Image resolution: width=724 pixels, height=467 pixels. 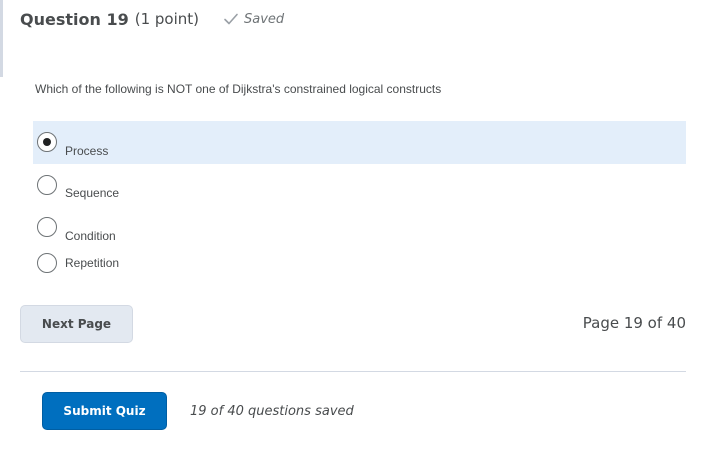 What do you see at coordinates (634, 323) in the screenshot?
I see `page-indicator: Page 19 of 40` at bounding box center [634, 323].